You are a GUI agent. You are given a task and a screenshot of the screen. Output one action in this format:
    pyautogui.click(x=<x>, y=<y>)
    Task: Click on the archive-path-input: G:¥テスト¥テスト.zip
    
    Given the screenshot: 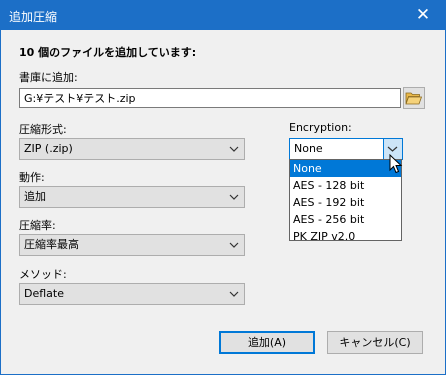 What is the action you would take?
    pyautogui.click(x=210, y=98)
    